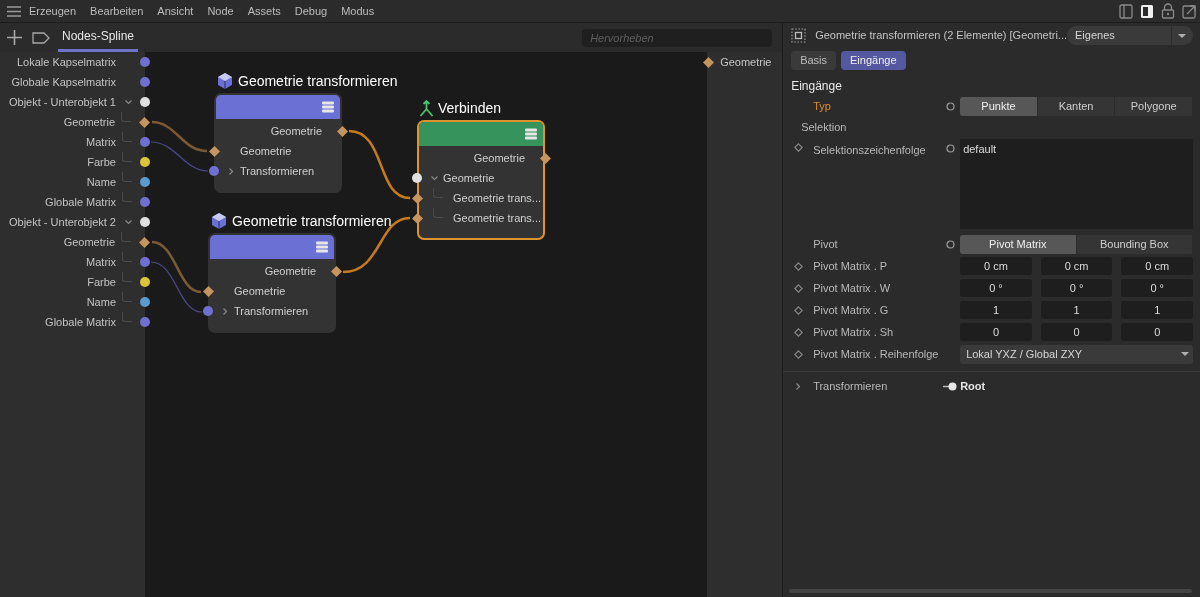  Describe the element at coordinates (873, 60) in the screenshot. I see `tab: Eingänge` at that location.